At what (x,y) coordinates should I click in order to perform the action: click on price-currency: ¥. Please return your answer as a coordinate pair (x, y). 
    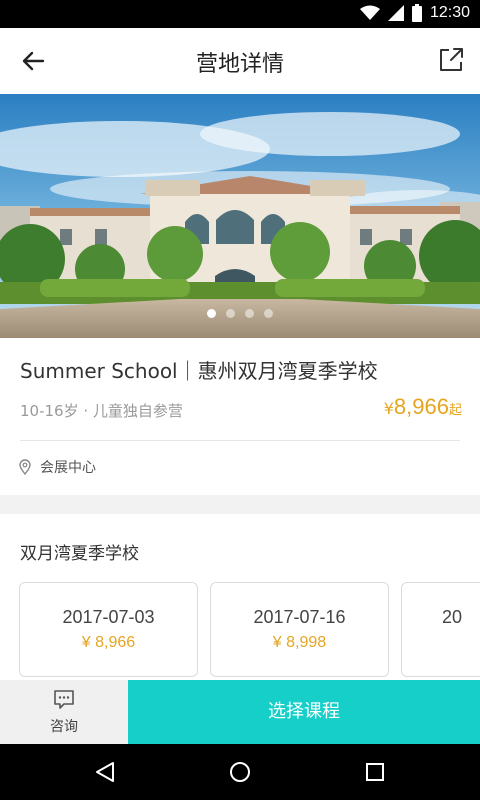
    Looking at the image, I should click on (388, 408).